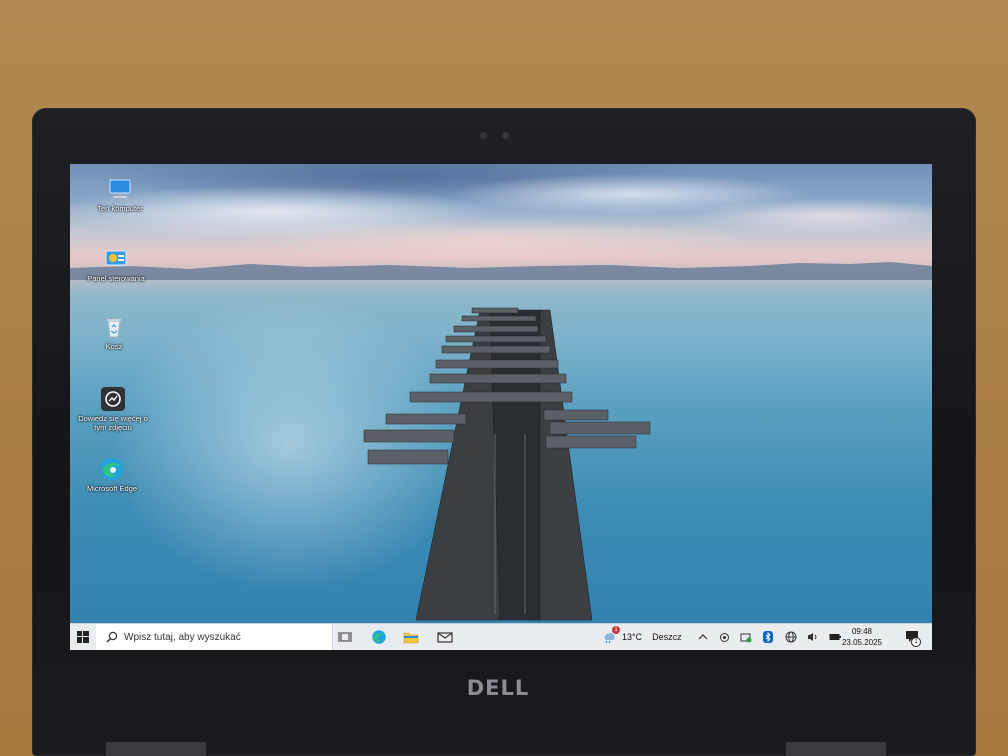 This screenshot has height=756, width=1008. What do you see at coordinates (836, 749) in the screenshot?
I see `hinge-right` at bounding box center [836, 749].